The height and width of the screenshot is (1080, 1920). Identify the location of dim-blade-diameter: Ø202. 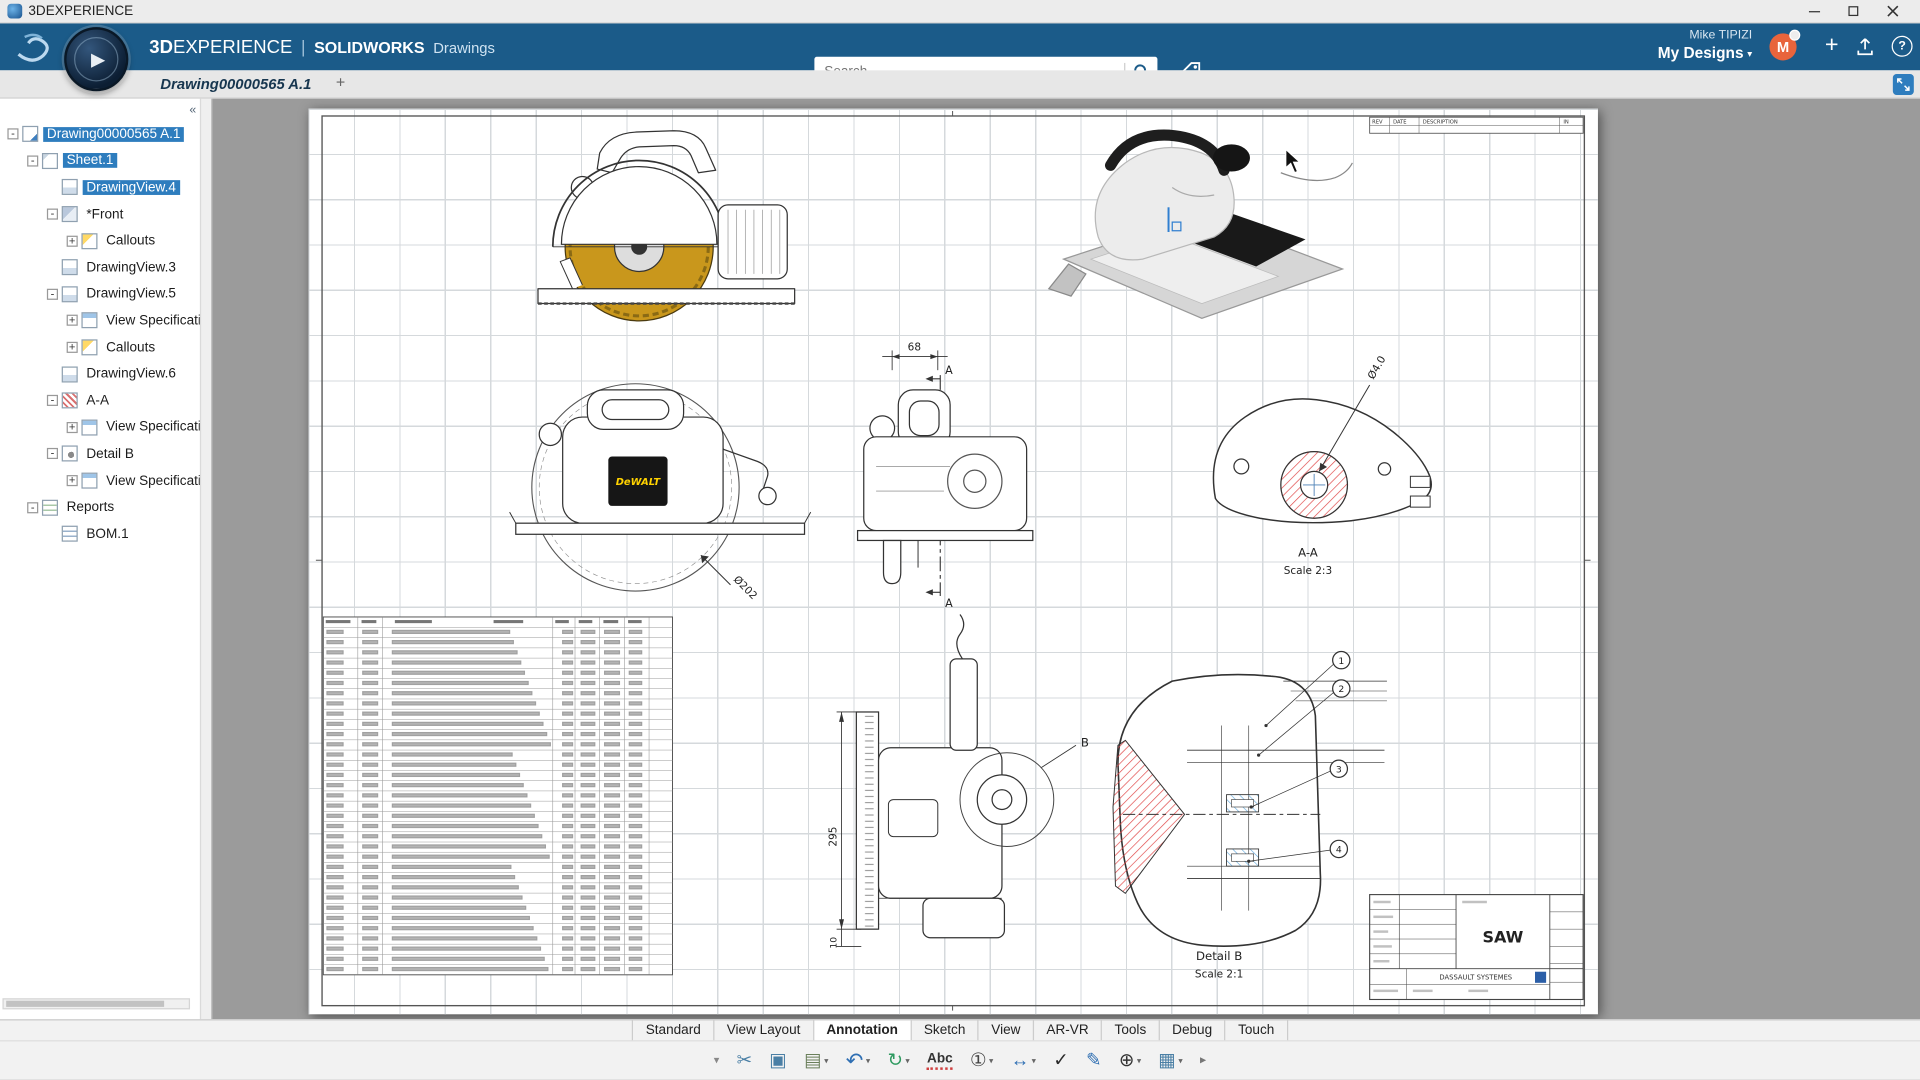
(745, 588).